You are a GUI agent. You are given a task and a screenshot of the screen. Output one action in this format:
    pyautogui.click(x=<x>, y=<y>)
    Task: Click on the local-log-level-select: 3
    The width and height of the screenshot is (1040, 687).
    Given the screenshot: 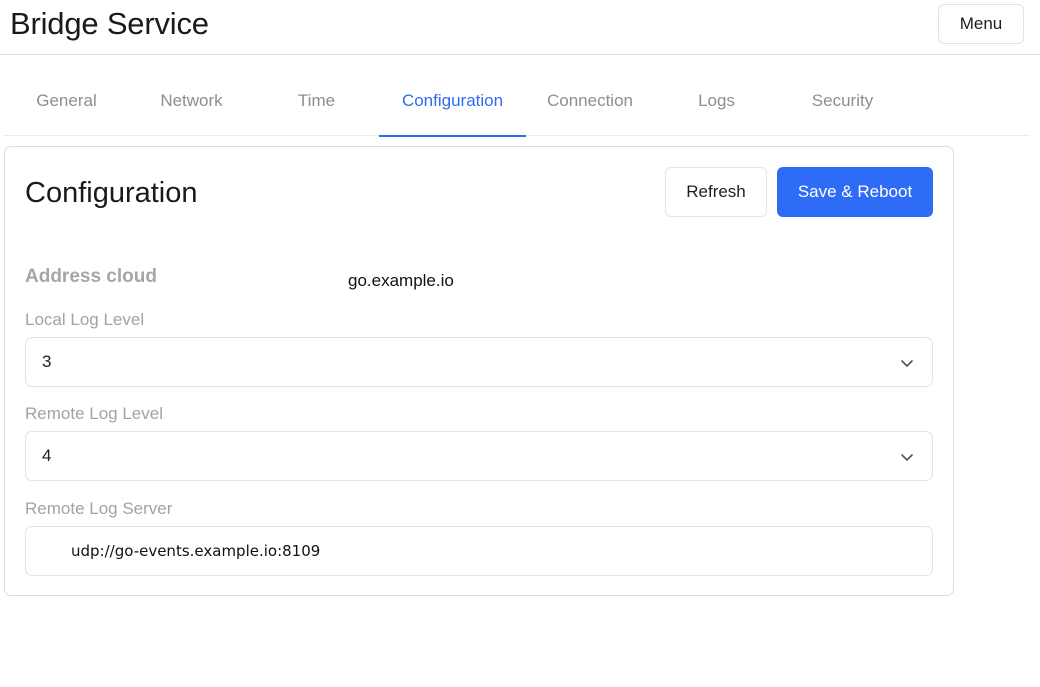 What is the action you would take?
    pyautogui.click(x=479, y=362)
    